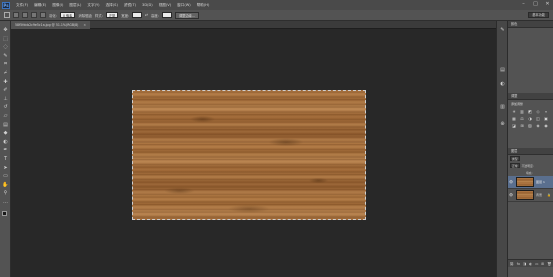  What do you see at coordinates (522, 111) in the screenshot?
I see `adjustment-icon: ▥` at bounding box center [522, 111].